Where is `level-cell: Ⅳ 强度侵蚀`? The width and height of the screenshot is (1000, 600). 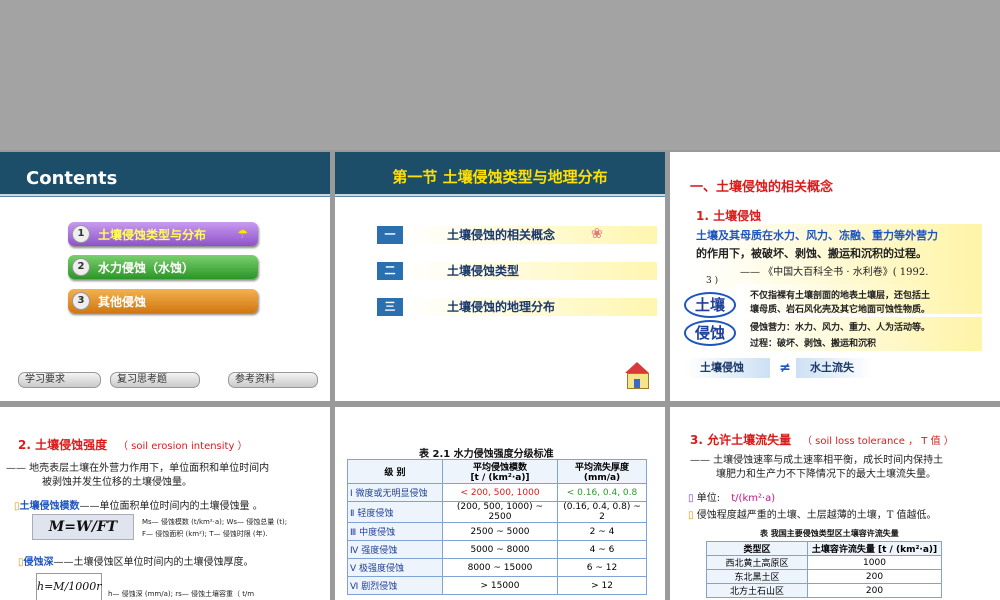
level-cell: Ⅳ 强度侵蚀 is located at coordinates (395, 549).